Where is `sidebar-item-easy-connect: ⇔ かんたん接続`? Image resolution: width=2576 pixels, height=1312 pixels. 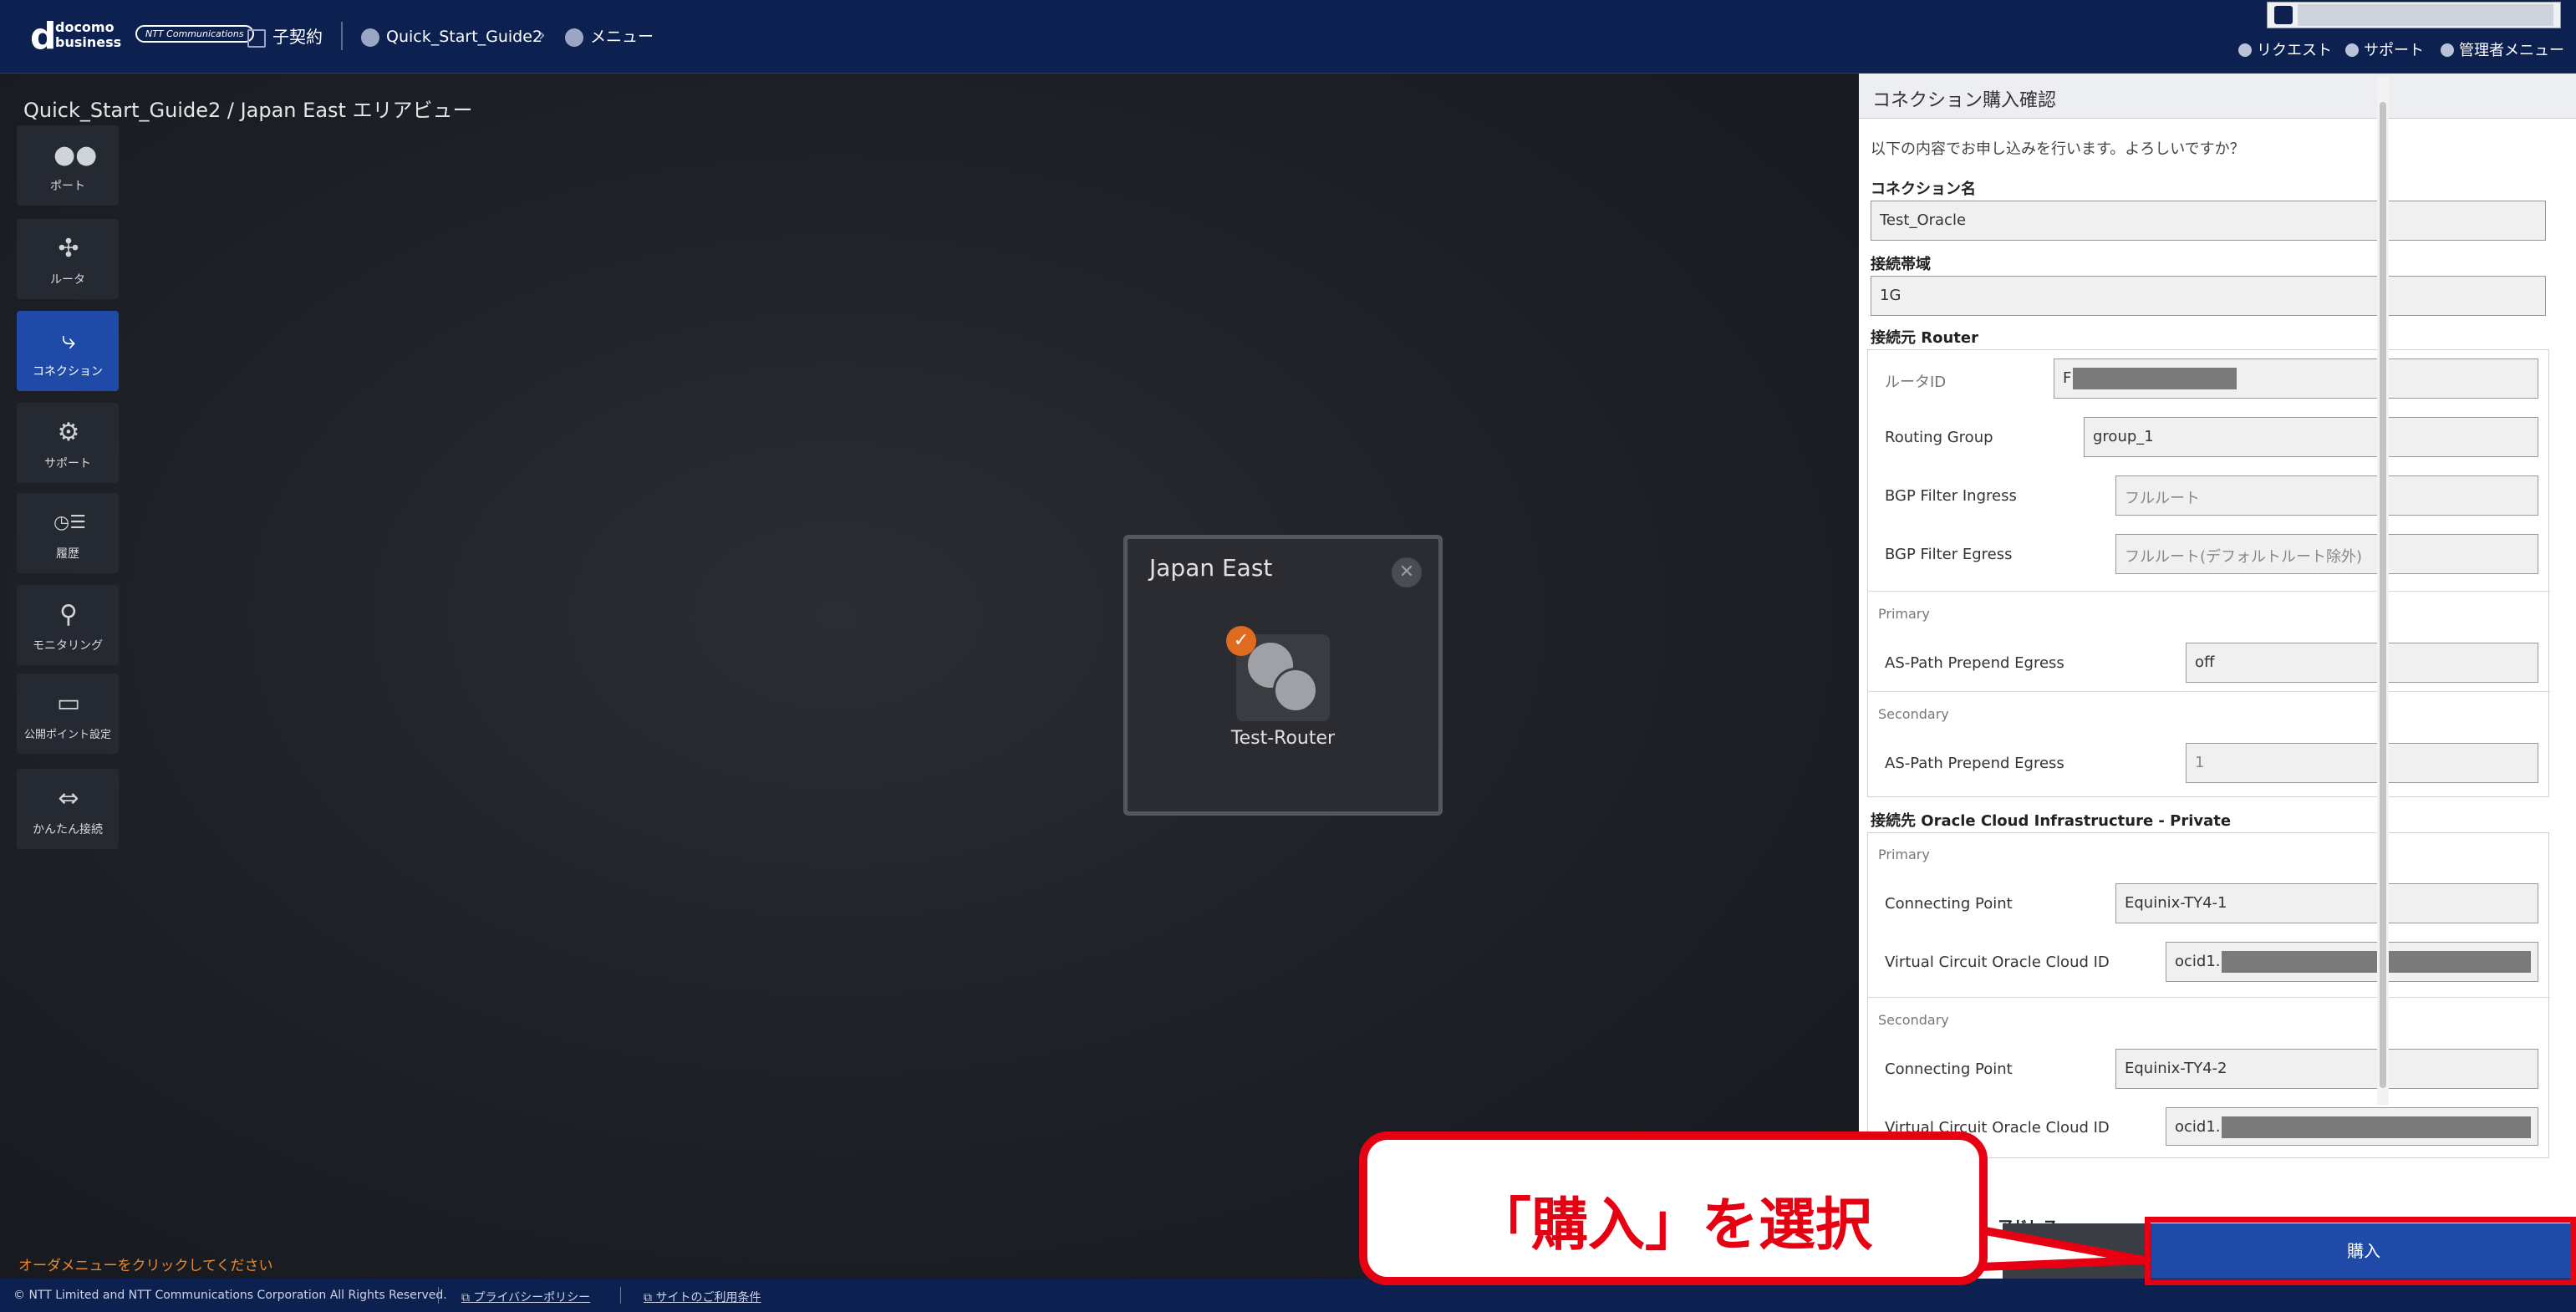 sidebar-item-easy-connect: ⇔ かんたん接続 is located at coordinates (68, 809).